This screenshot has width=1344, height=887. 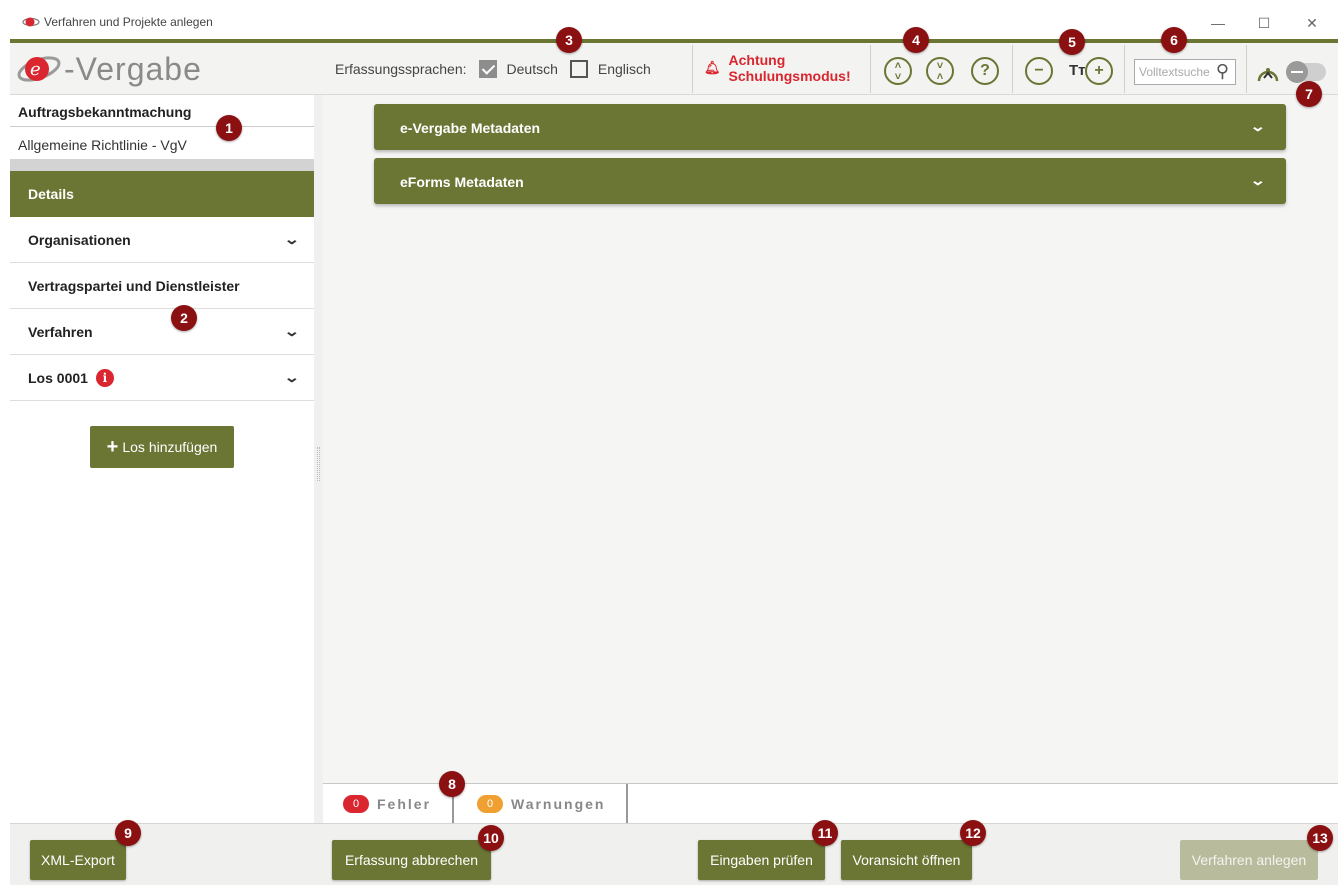 What do you see at coordinates (1039, 71) in the screenshot?
I see `font-decrease-button: −` at bounding box center [1039, 71].